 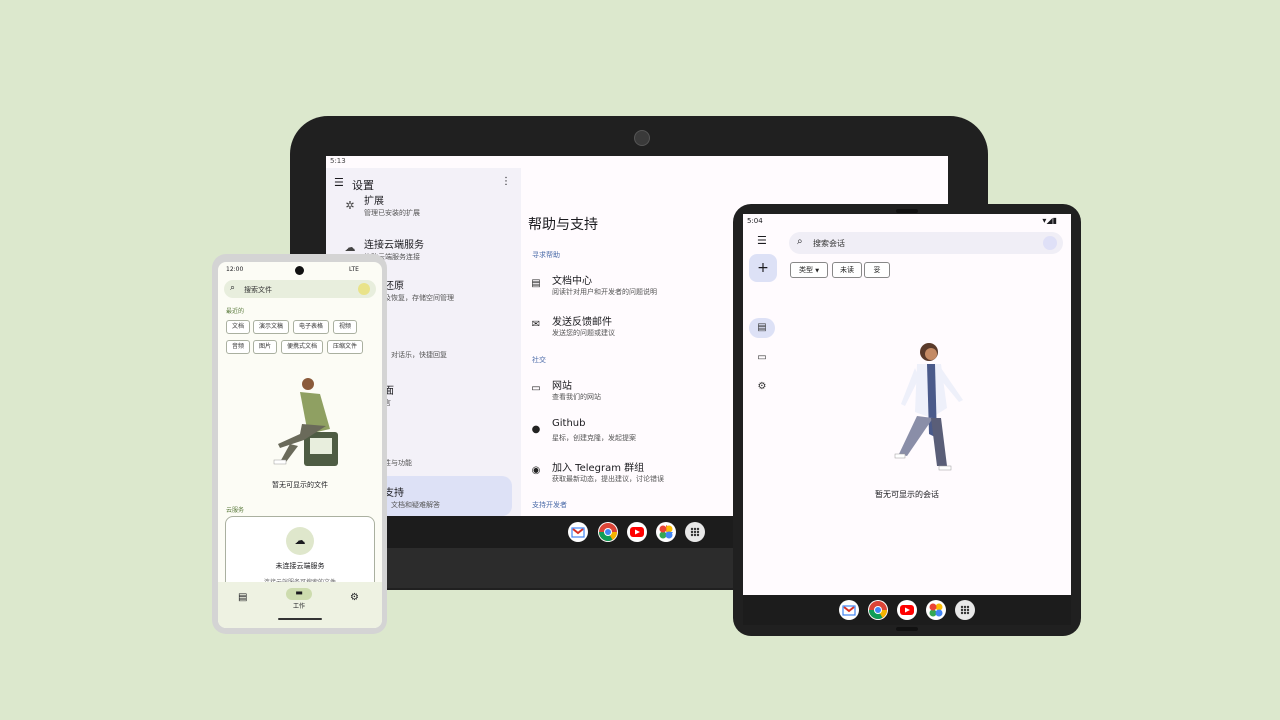 I want to click on tablet-camera, so click(x=642, y=138).